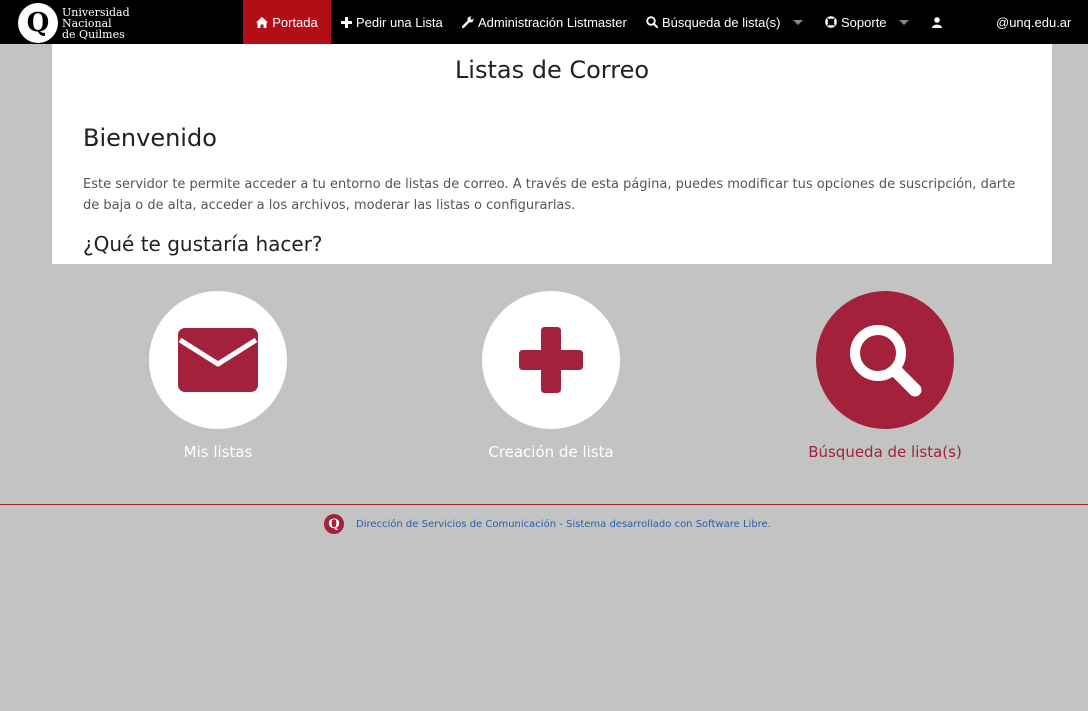 This screenshot has width=1088, height=711. Describe the element at coordinates (87, 23) in the screenshot. I see `logo-line-2: Nacional` at that location.